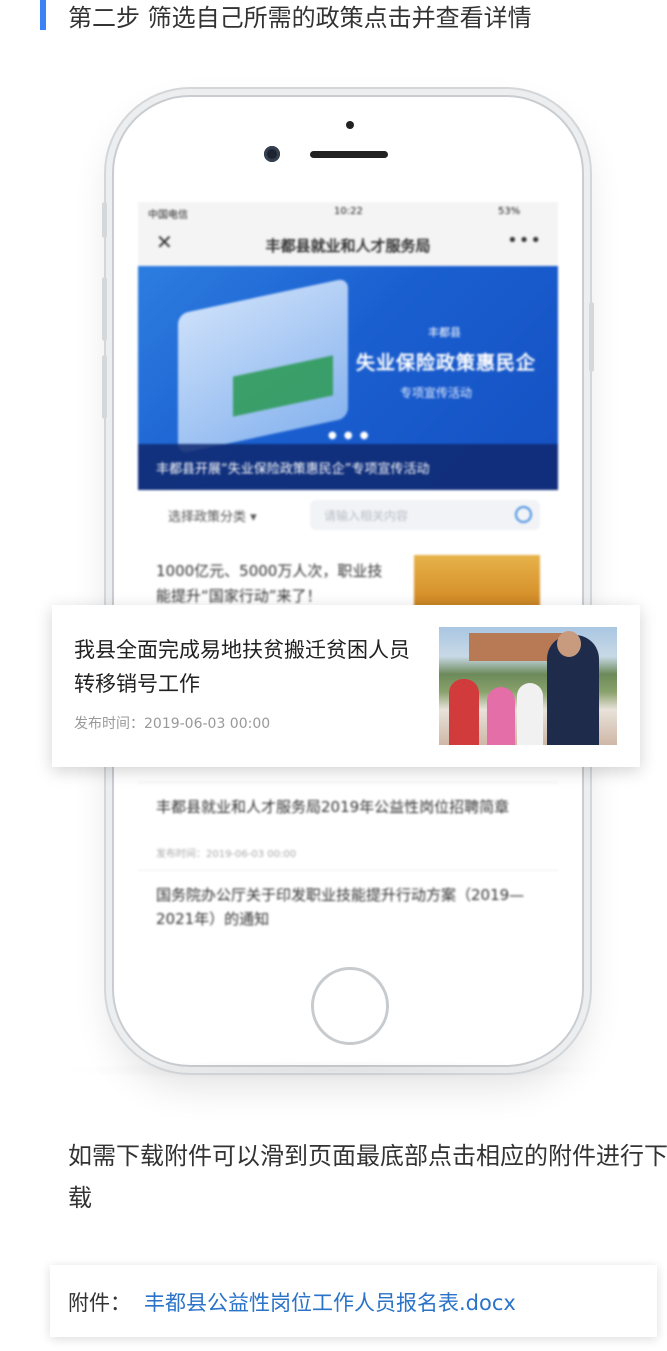 This screenshot has height=1351, width=667. Describe the element at coordinates (207, 517) in the screenshot. I see `category-label: 选择政策分类` at that location.